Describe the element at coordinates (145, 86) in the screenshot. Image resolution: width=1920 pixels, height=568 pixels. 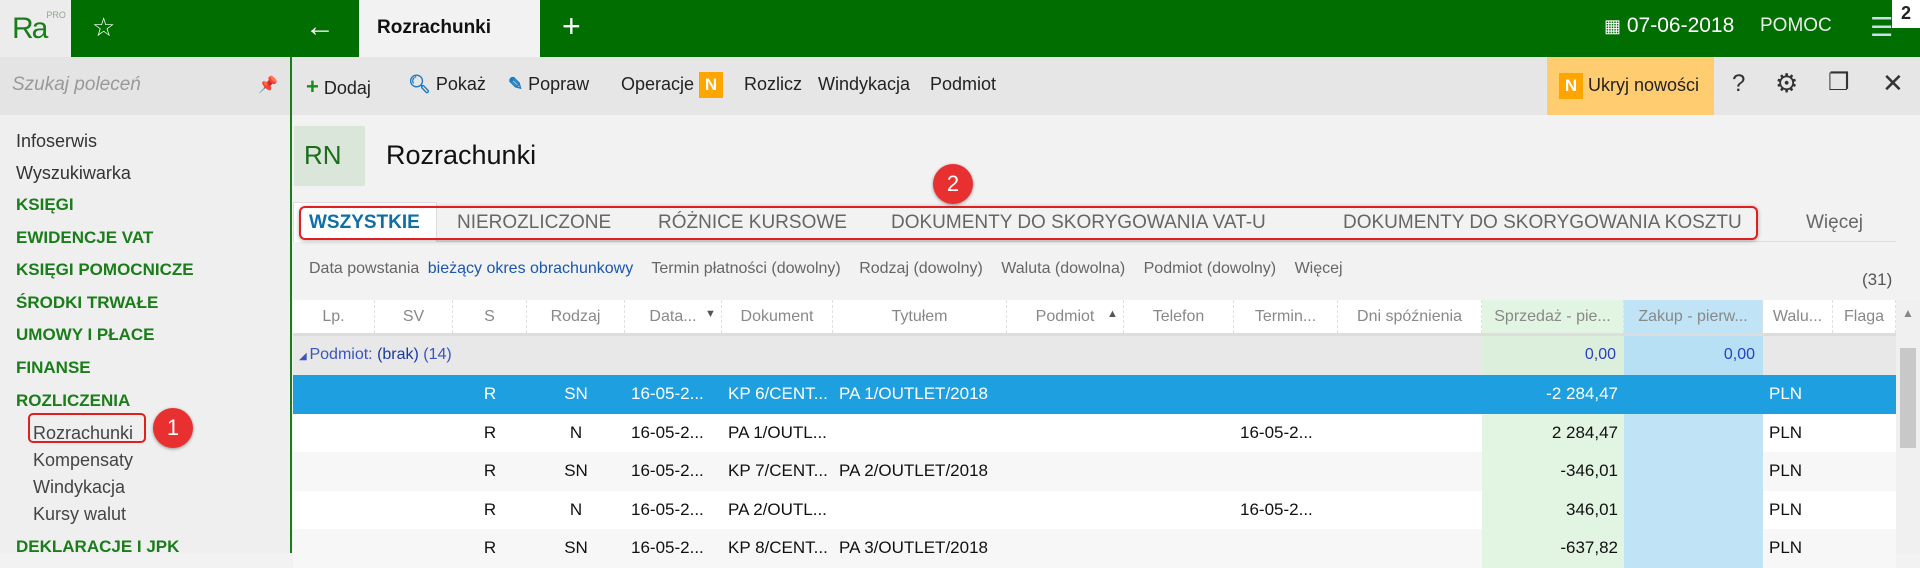
I see `search-commands-input: Szukaj poleceń` at that location.